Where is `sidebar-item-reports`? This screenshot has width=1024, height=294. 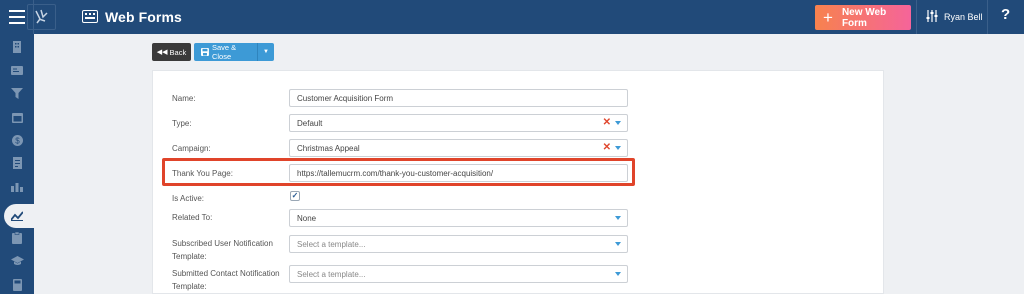 sidebar-item-reports is located at coordinates (17, 187).